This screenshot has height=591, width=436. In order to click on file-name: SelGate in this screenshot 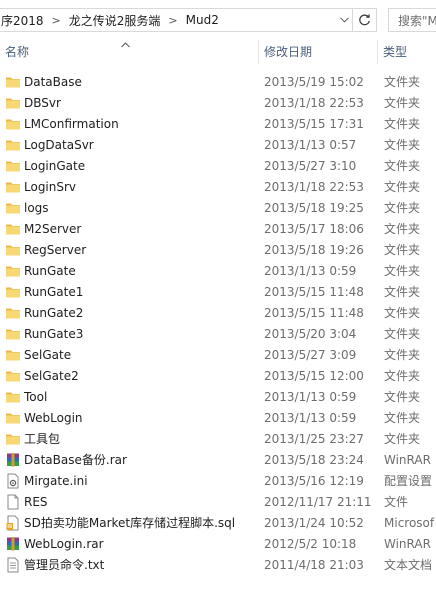, I will do `click(48, 355)`.